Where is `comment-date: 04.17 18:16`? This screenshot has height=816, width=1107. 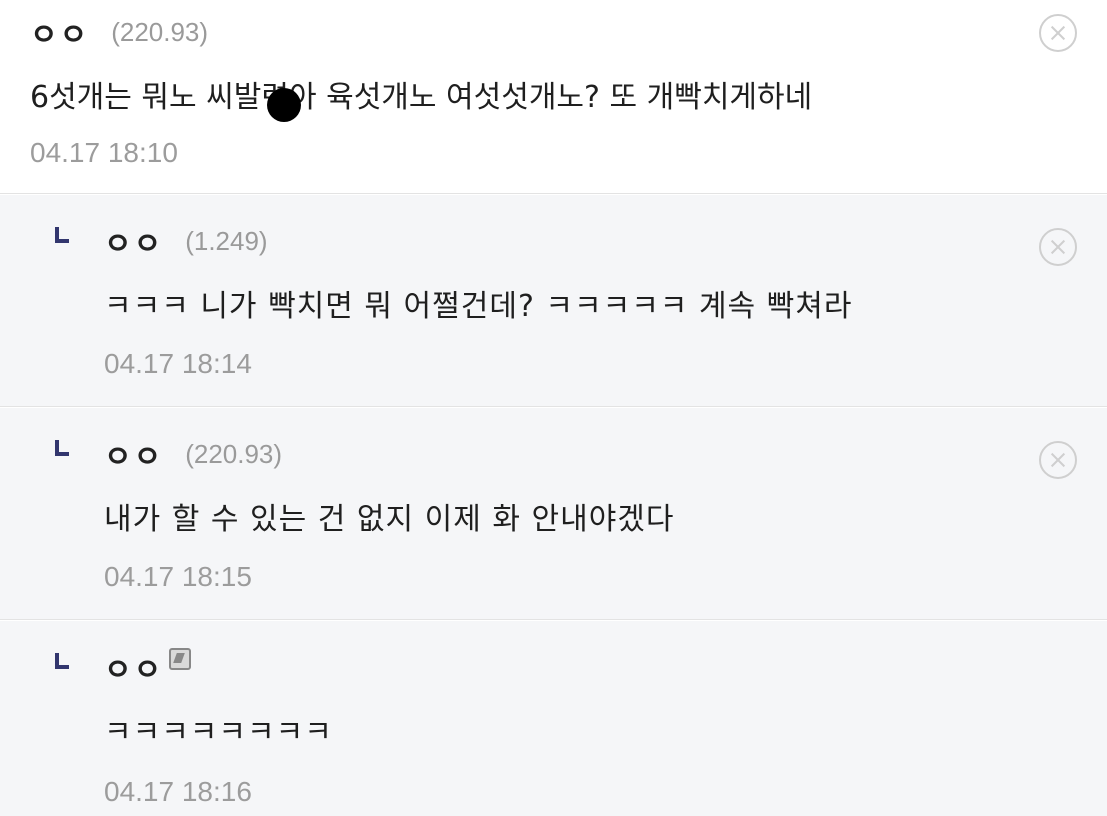 comment-date: 04.17 18:16 is located at coordinates (178, 791).